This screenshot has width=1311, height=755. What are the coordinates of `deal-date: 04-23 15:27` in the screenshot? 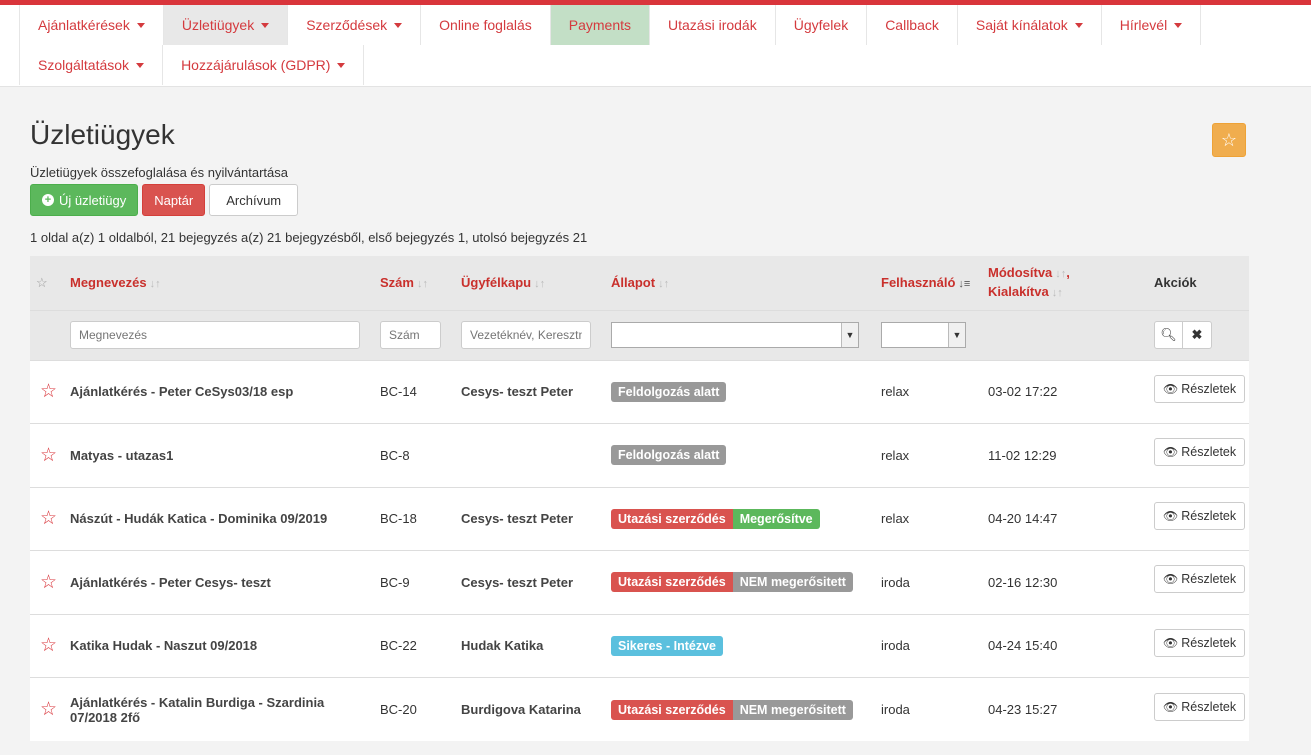 It's located at (1023, 709).